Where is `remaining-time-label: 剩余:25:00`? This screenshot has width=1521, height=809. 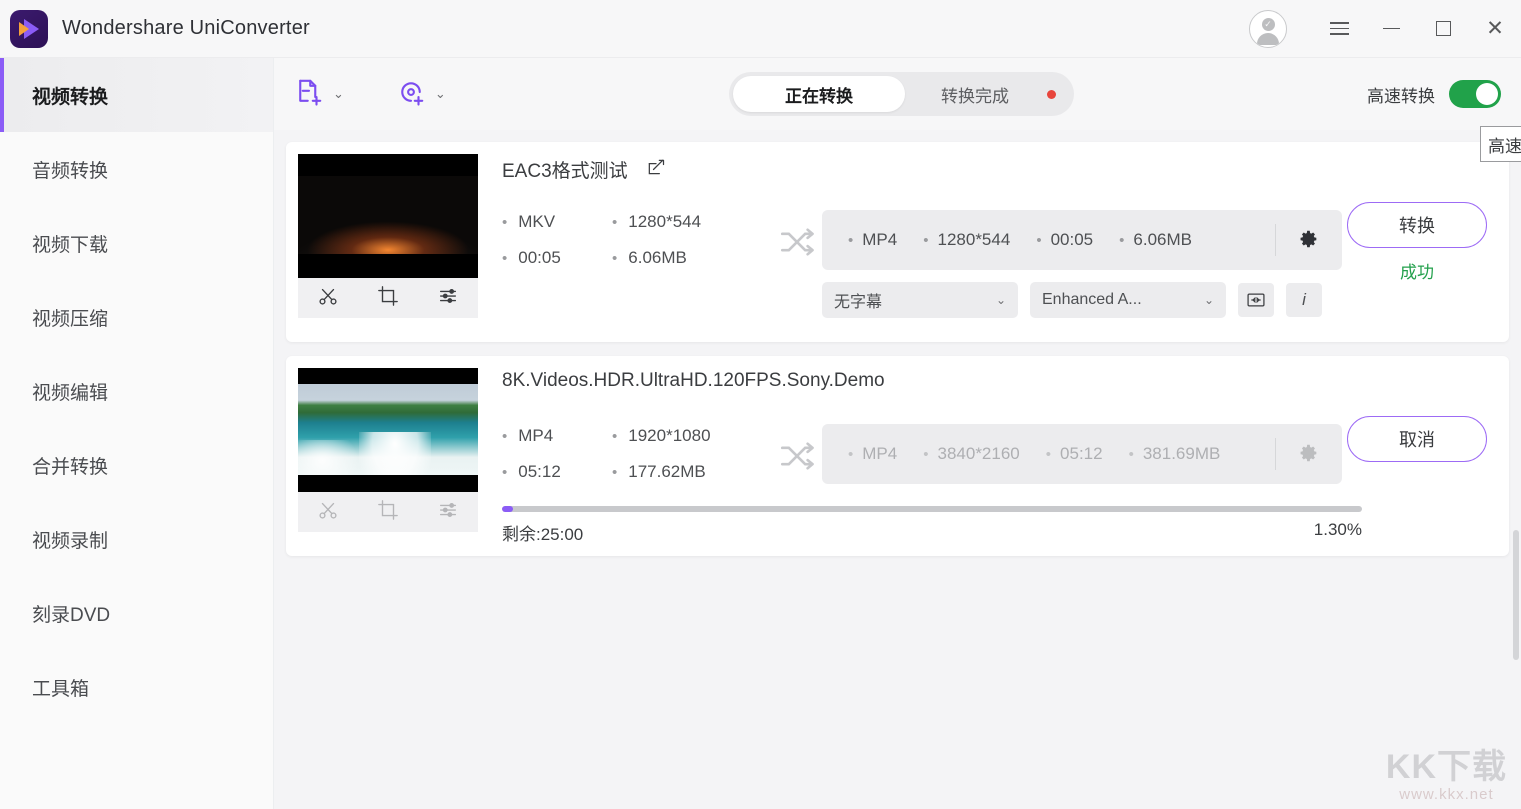 remaining-time-label: 剩余:25:00 is located at coordinates (543, 534).